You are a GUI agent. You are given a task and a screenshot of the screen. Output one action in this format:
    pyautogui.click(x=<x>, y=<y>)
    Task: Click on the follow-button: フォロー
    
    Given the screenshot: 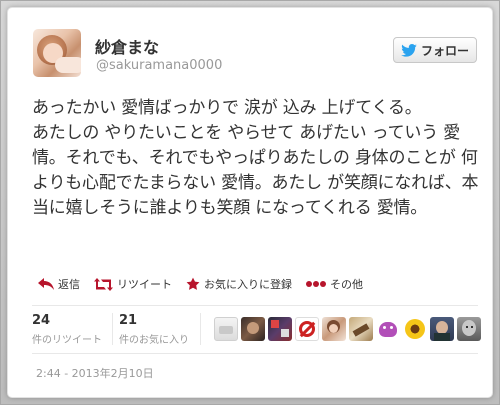 What is the action you would take?
    pyautogui.click(x=435, y=50)
    